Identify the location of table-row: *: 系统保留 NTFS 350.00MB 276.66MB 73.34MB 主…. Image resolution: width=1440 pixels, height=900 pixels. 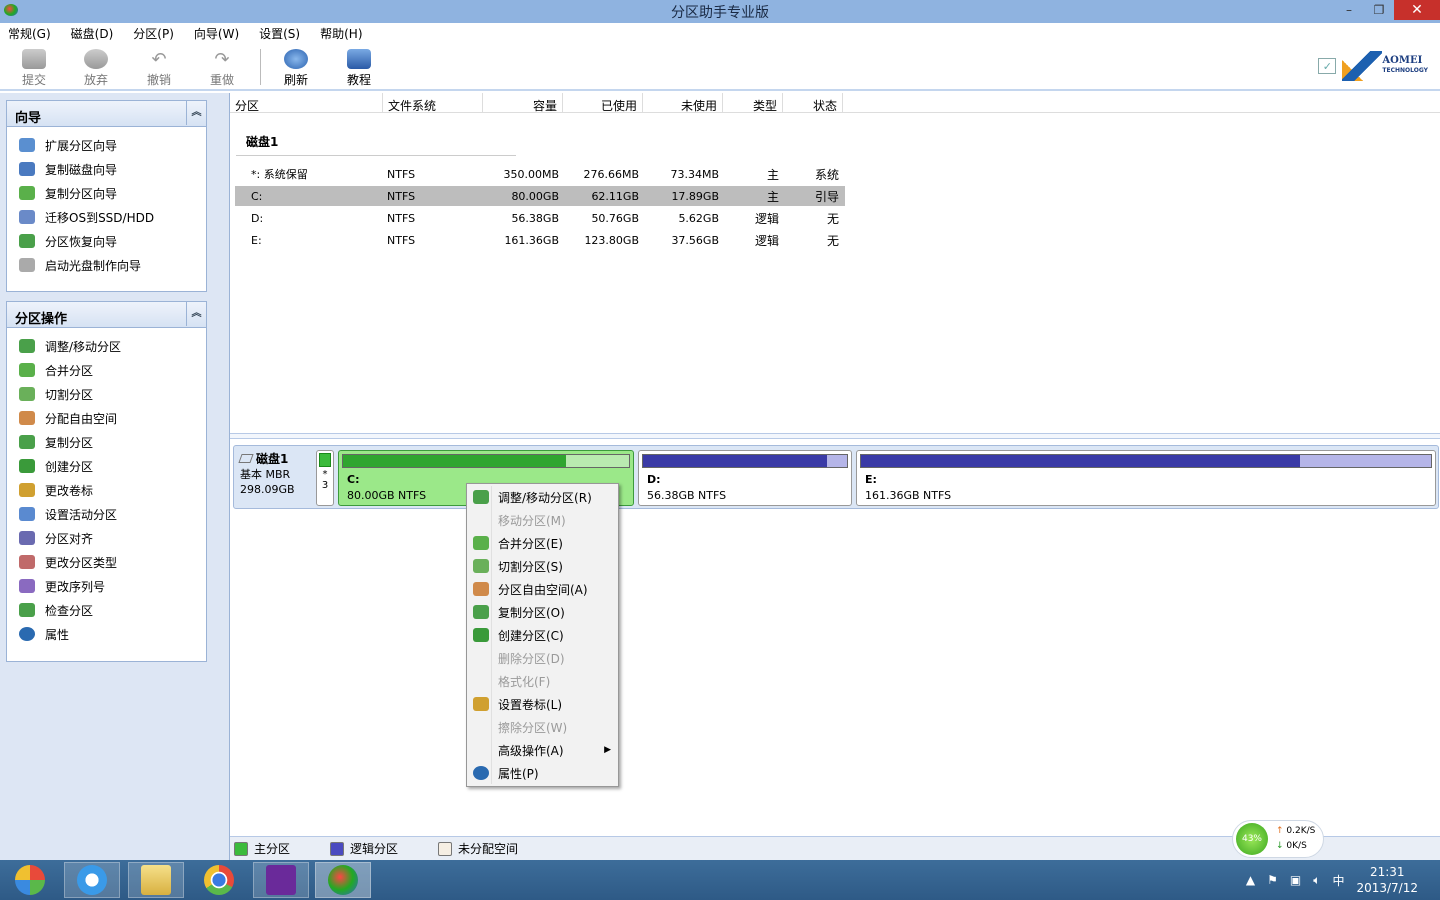
(540, 174).